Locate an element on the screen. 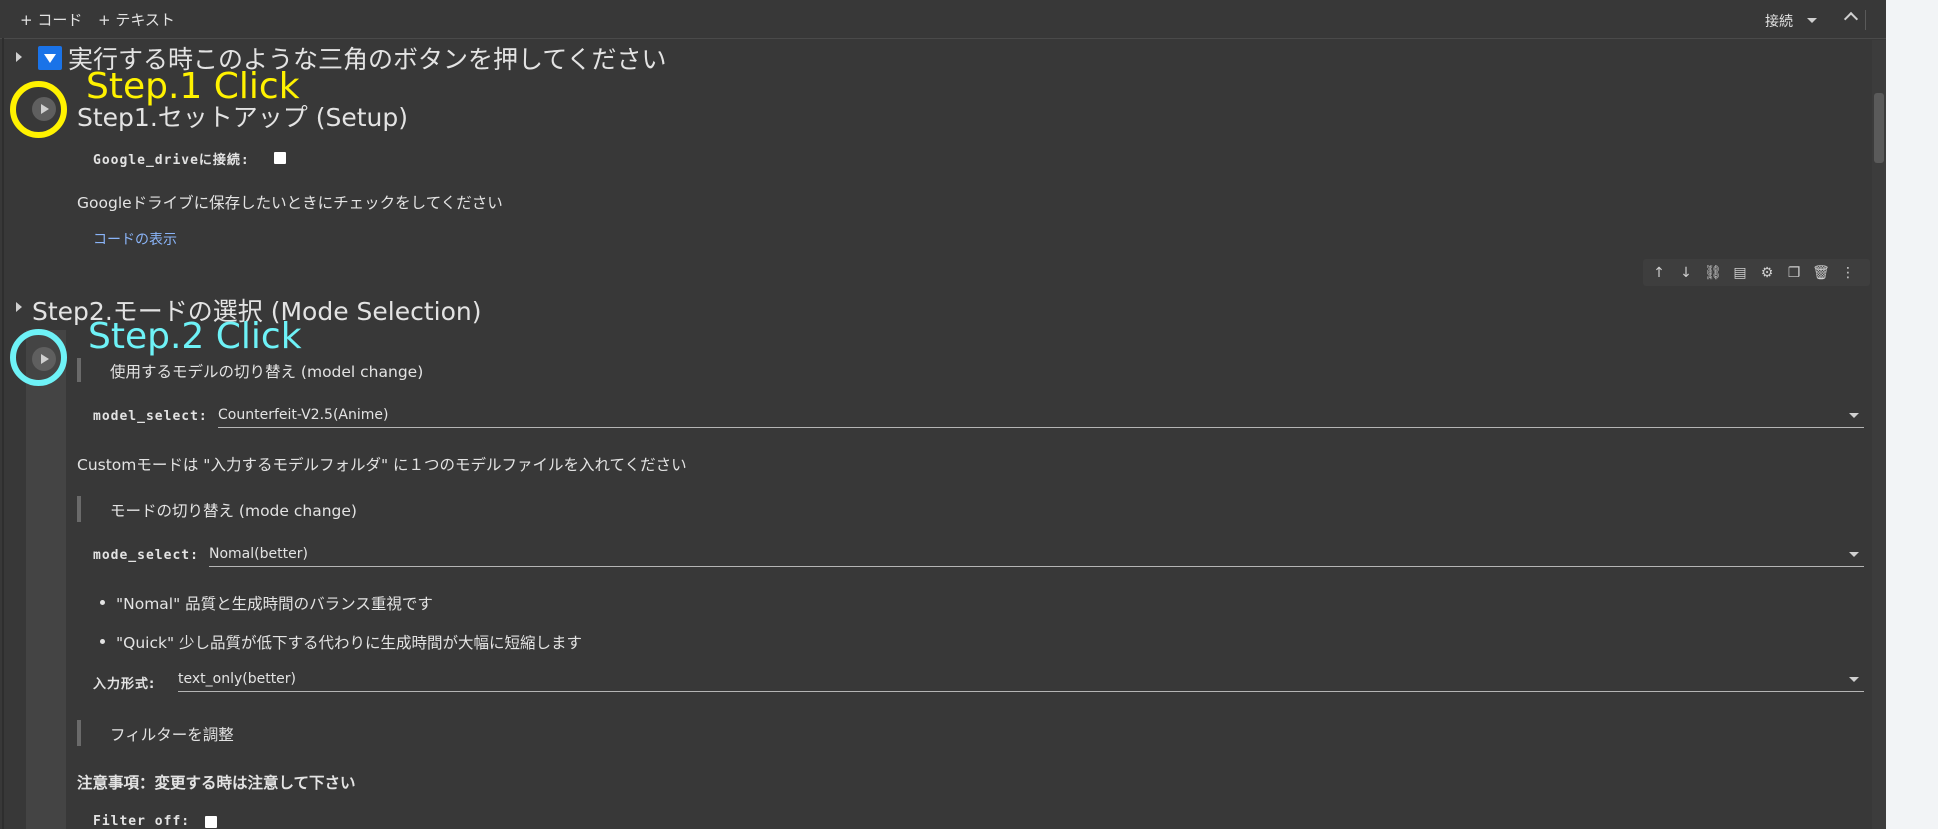  arrow-up-icon: ↑ is located at coordinates (1659, 273).